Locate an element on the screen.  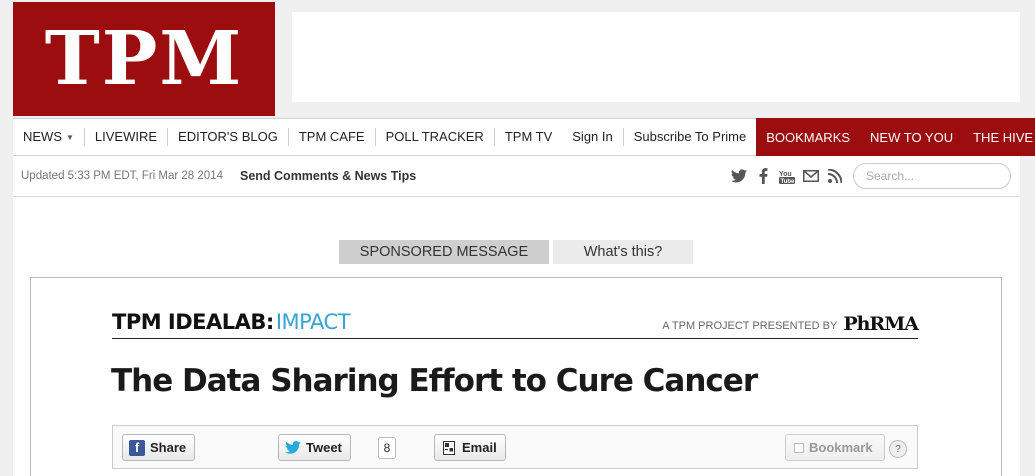
new-to-you-link: NEW TO YOU is located at coordinates (911, 137).